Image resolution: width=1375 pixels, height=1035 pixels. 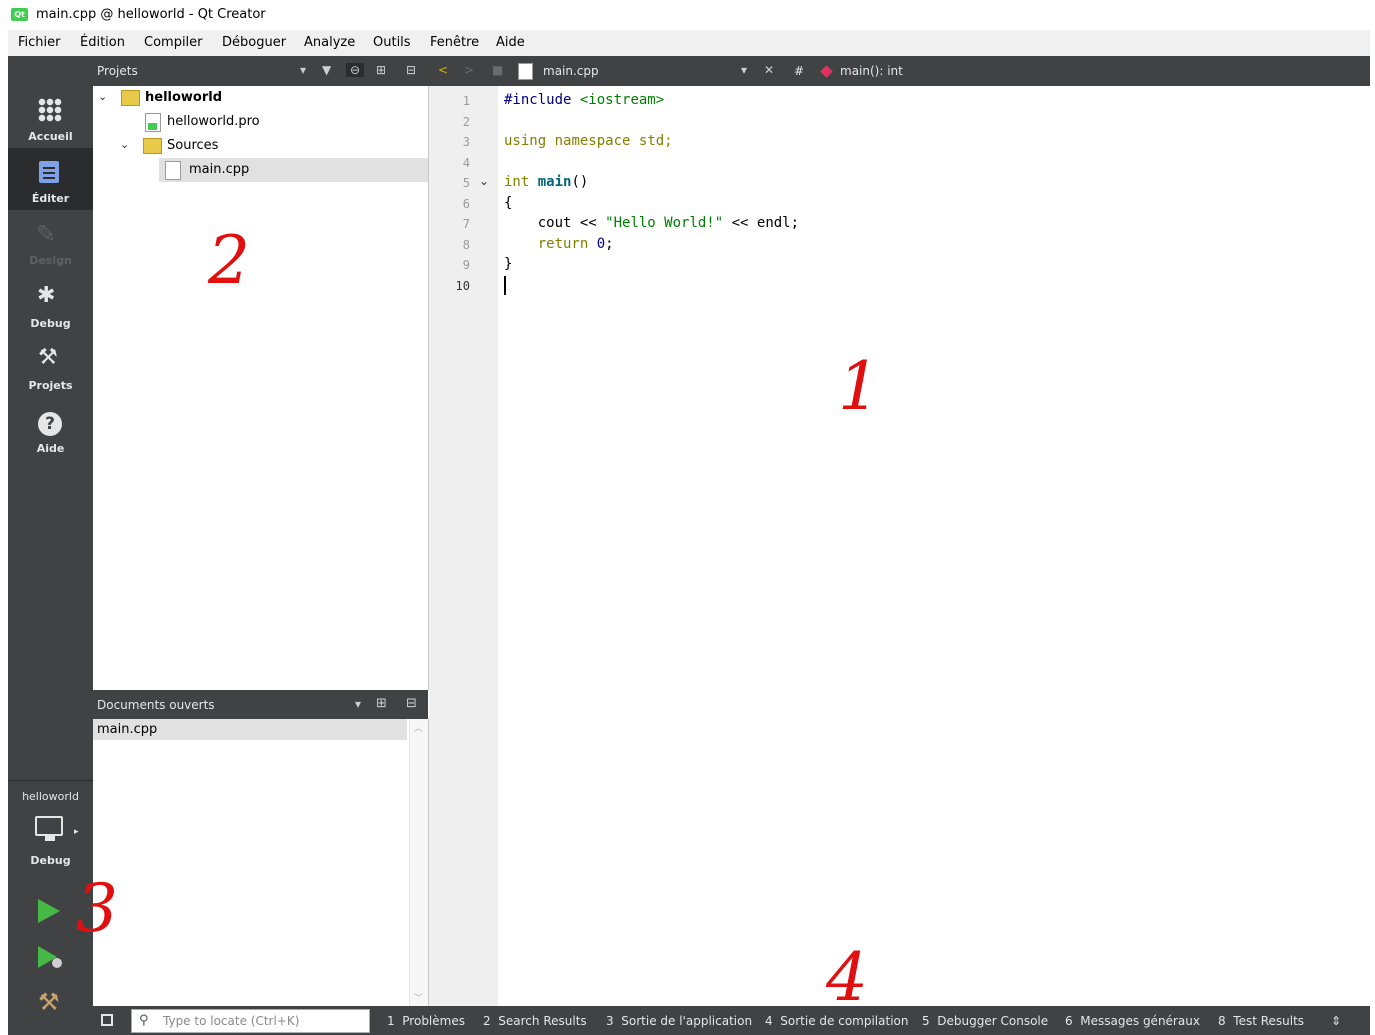 I want to click on projects-panel-title: Projets, so click(x=117, y=71).